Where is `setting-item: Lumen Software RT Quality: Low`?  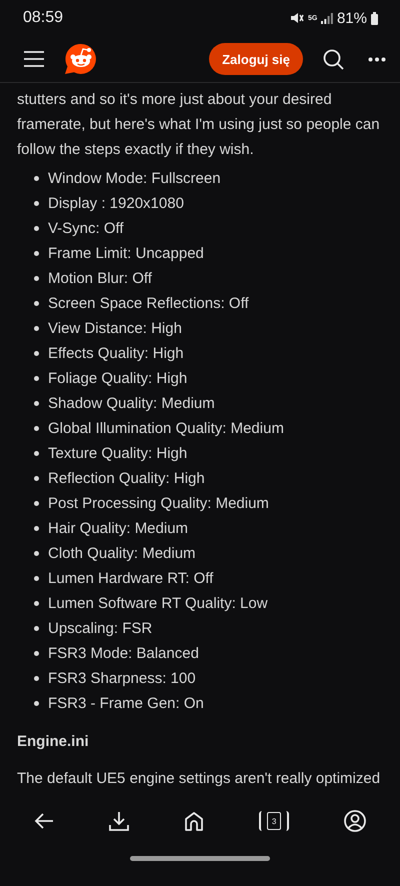 setting-item: Lumen Software RT Quality: Low is located at coordinates (158, 603).